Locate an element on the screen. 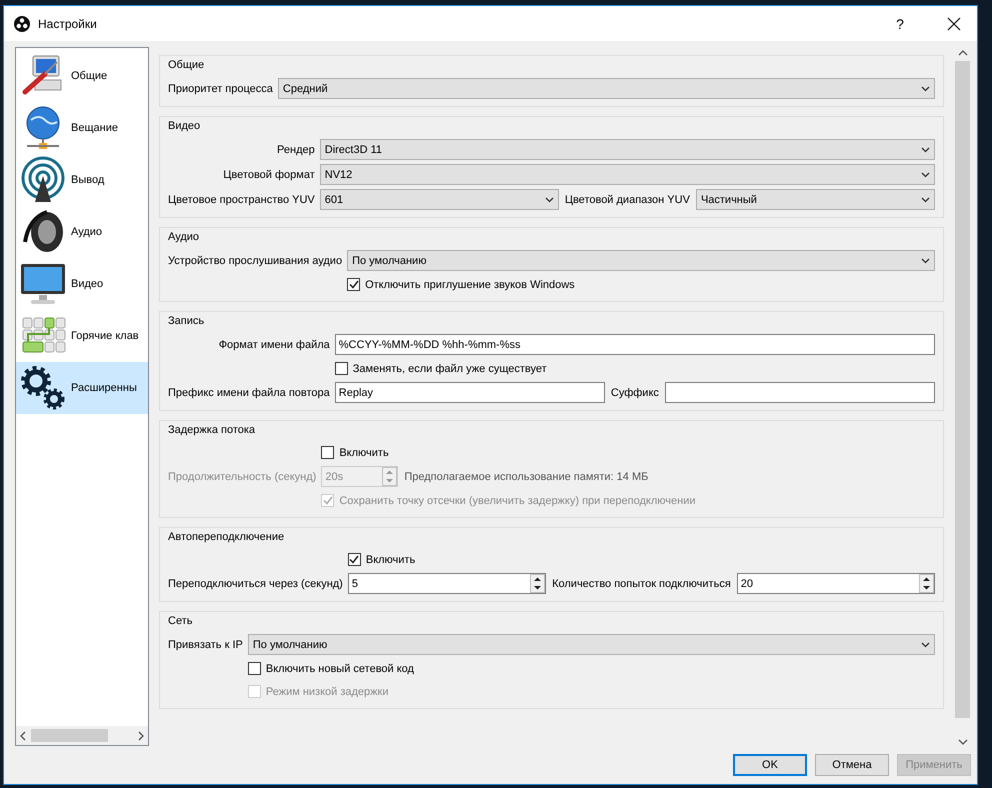 This screenshot has width=992, height=788. chevron-up-icon is located at coordinates (963, 53).